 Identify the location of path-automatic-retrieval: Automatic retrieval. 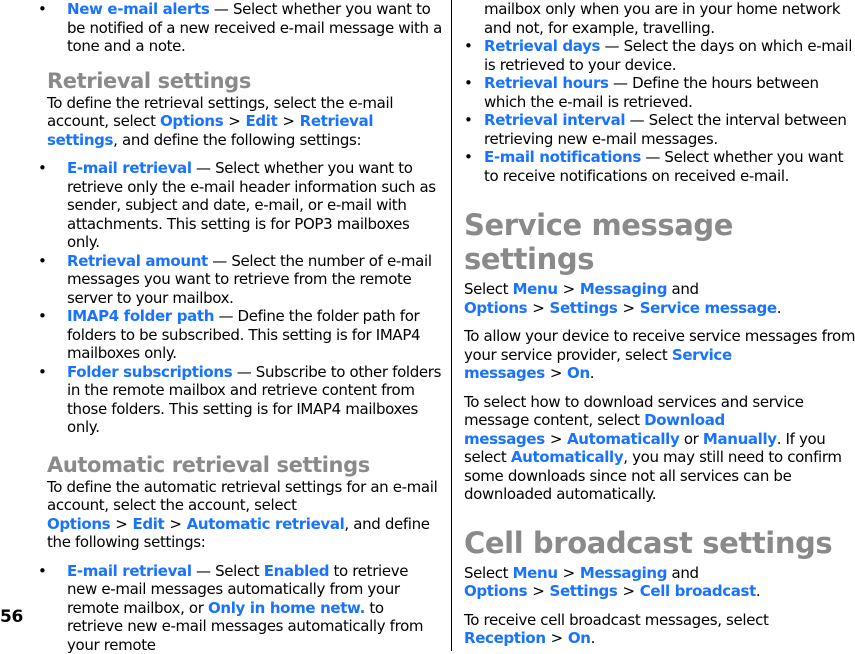
(266, 524).